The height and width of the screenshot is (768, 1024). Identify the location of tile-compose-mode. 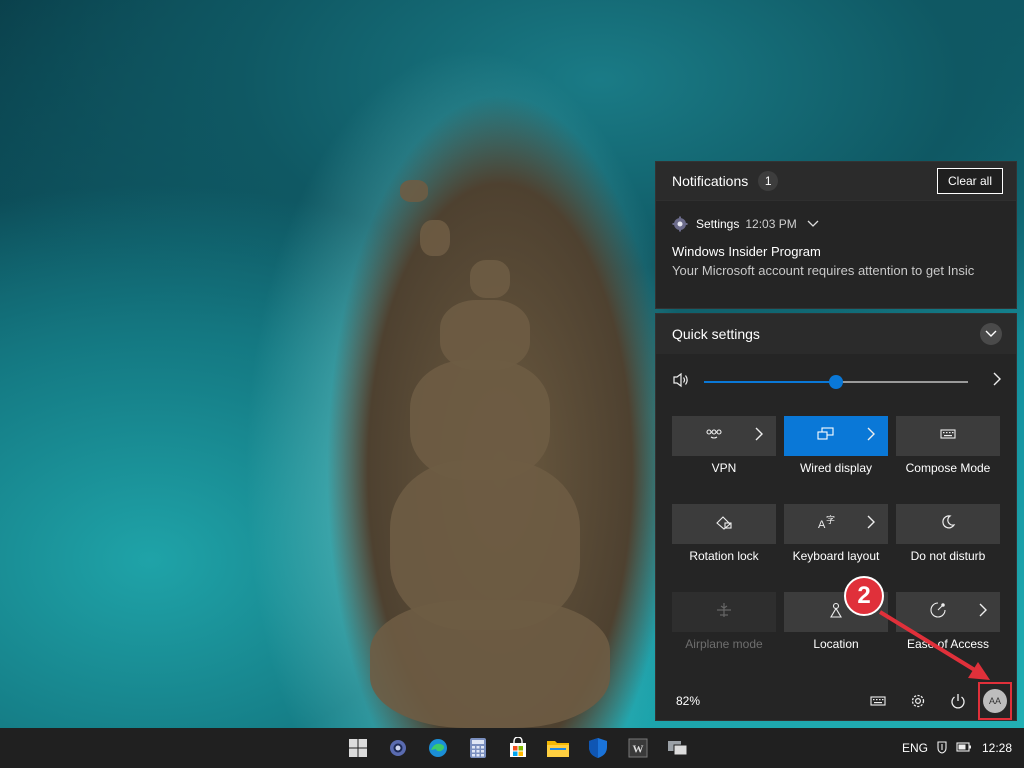
(948, 436).